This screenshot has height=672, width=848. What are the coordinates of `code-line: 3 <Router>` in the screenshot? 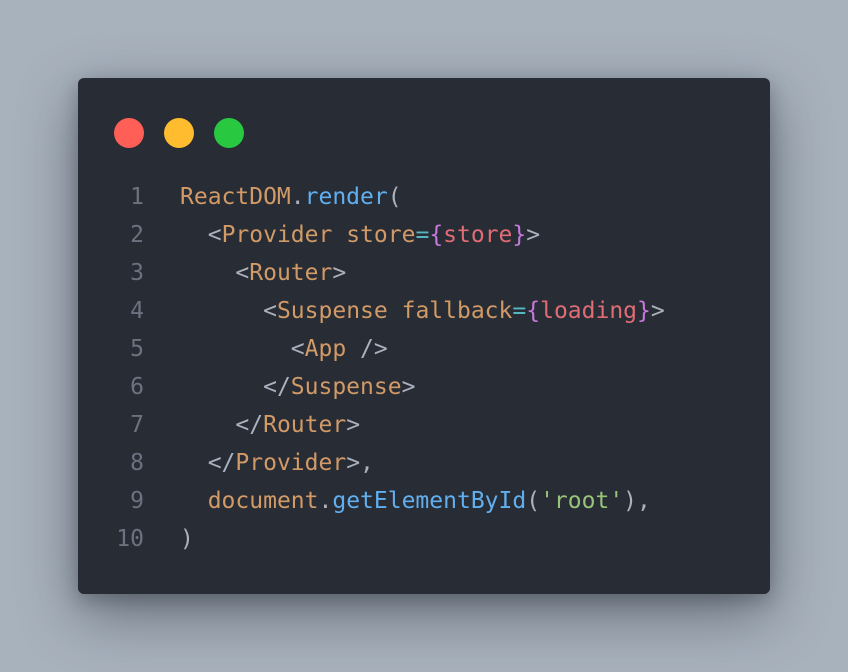 It's located at (424, 273).